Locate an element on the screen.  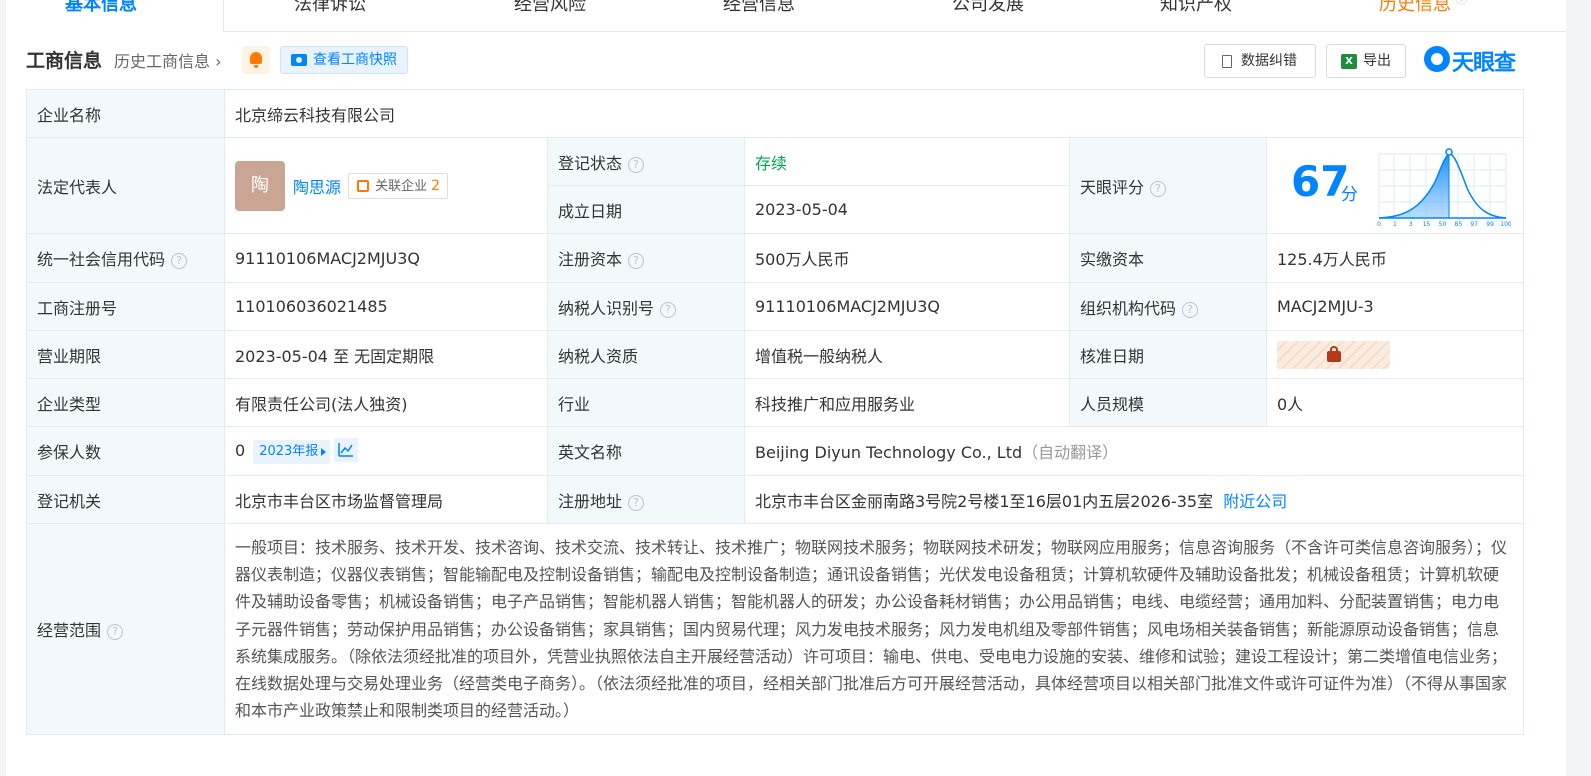
related-companies-tag: 关联企业 2 is located at coordinates (398, 185).